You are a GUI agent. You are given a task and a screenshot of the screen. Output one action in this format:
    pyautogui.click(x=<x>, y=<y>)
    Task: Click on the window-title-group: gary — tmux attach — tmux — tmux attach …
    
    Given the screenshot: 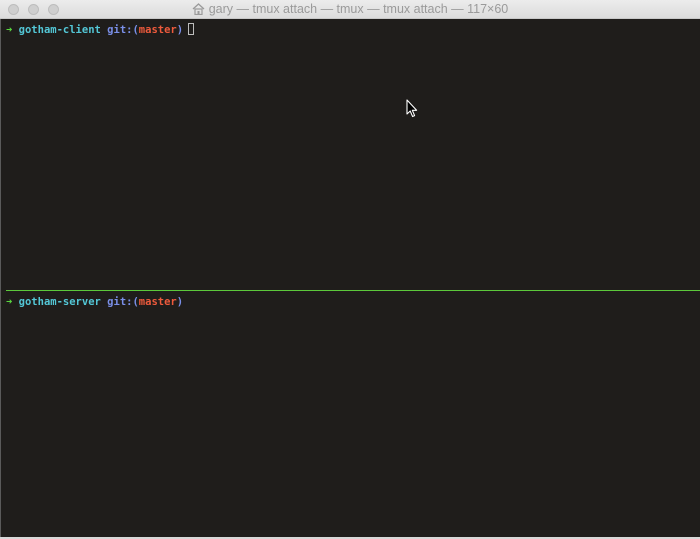 What is the action you would take?
    pyautogui.click(x=350, y=9)
    